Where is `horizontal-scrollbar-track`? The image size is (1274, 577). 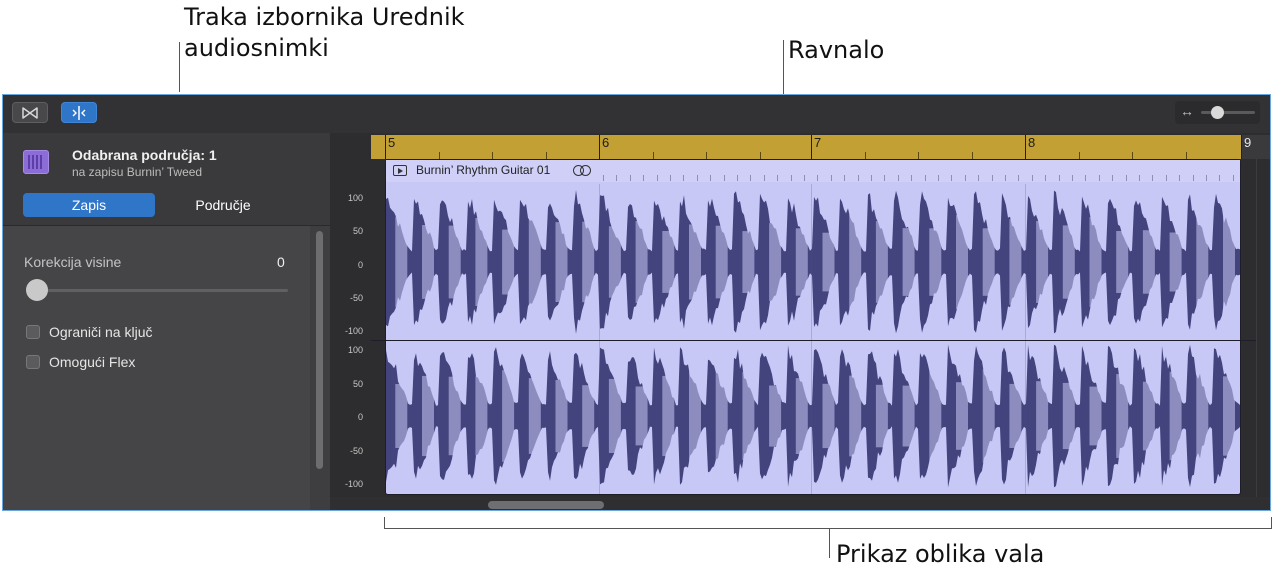 horizontal-scrollbar-track is located at coordinates (800, 503).